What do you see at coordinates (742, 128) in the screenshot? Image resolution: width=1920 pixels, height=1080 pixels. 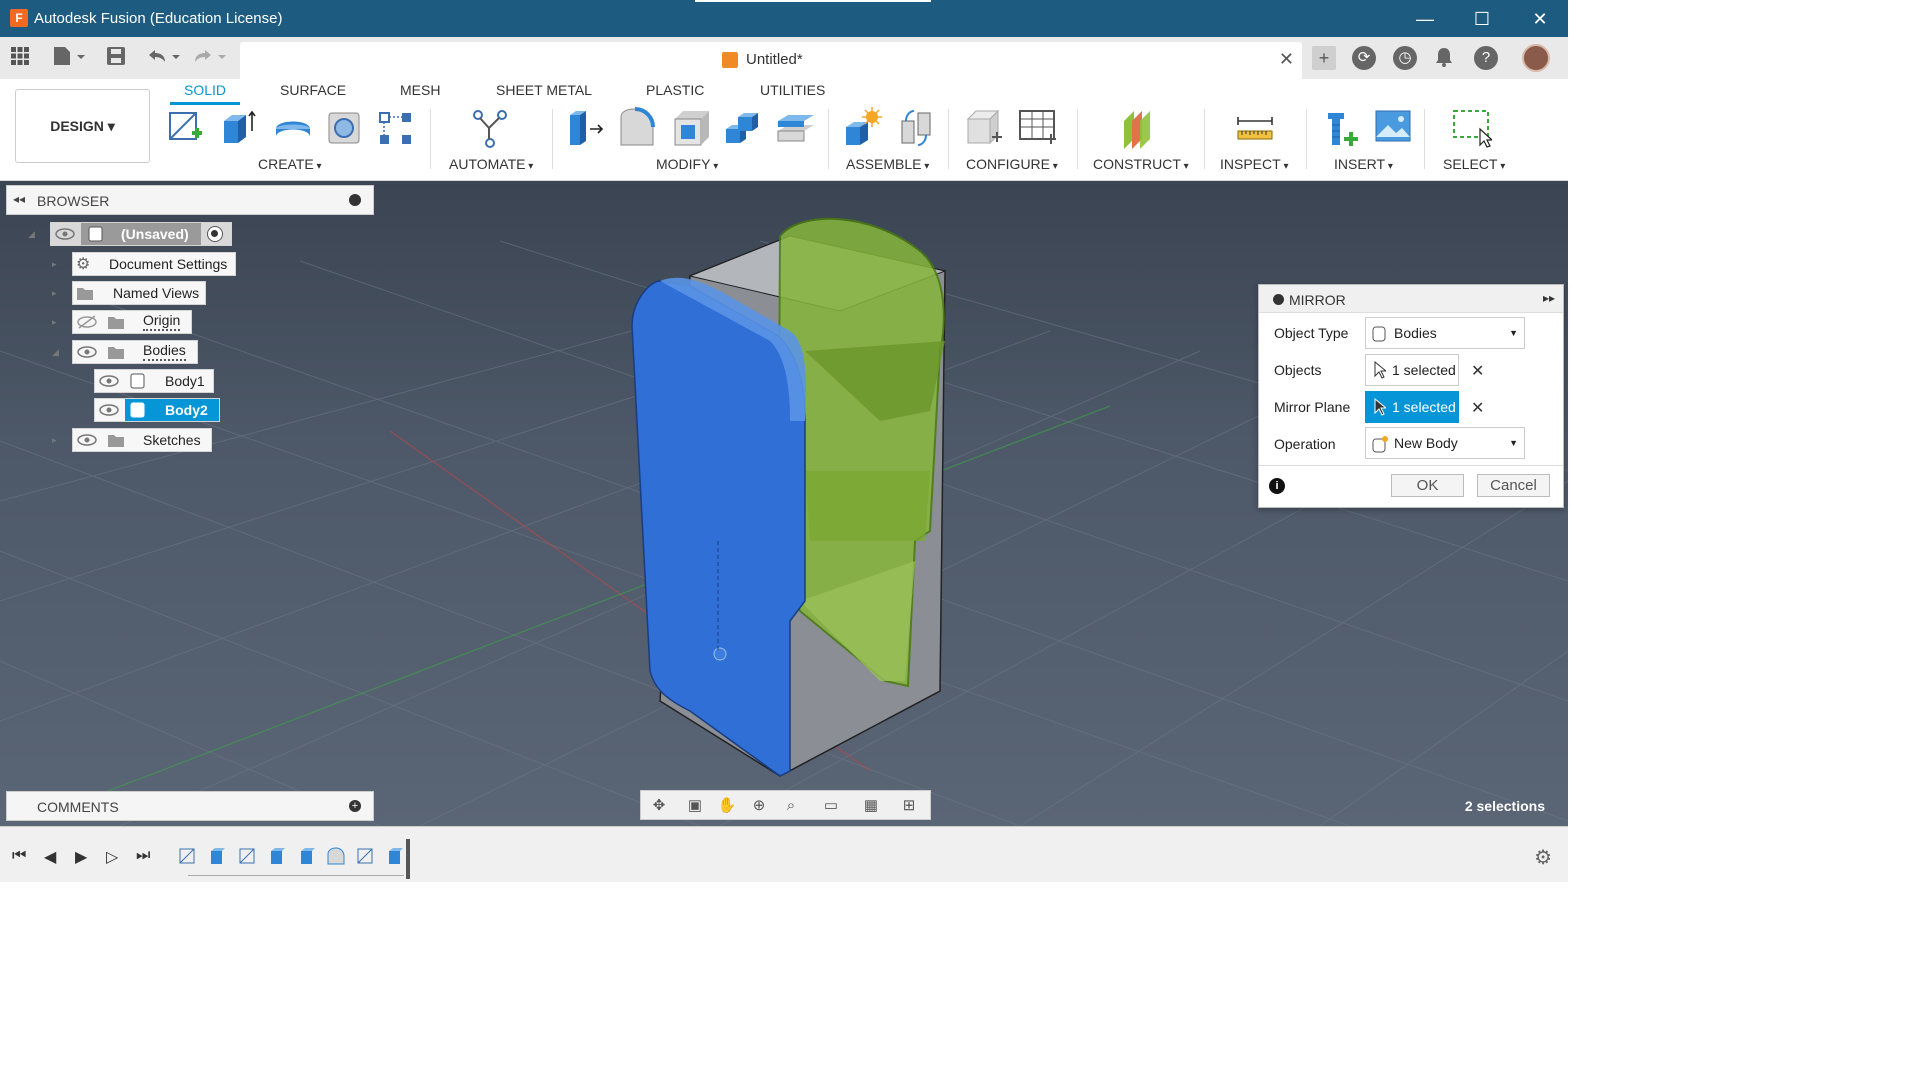 I see `combine-icon` at bounding box center [742, 128].